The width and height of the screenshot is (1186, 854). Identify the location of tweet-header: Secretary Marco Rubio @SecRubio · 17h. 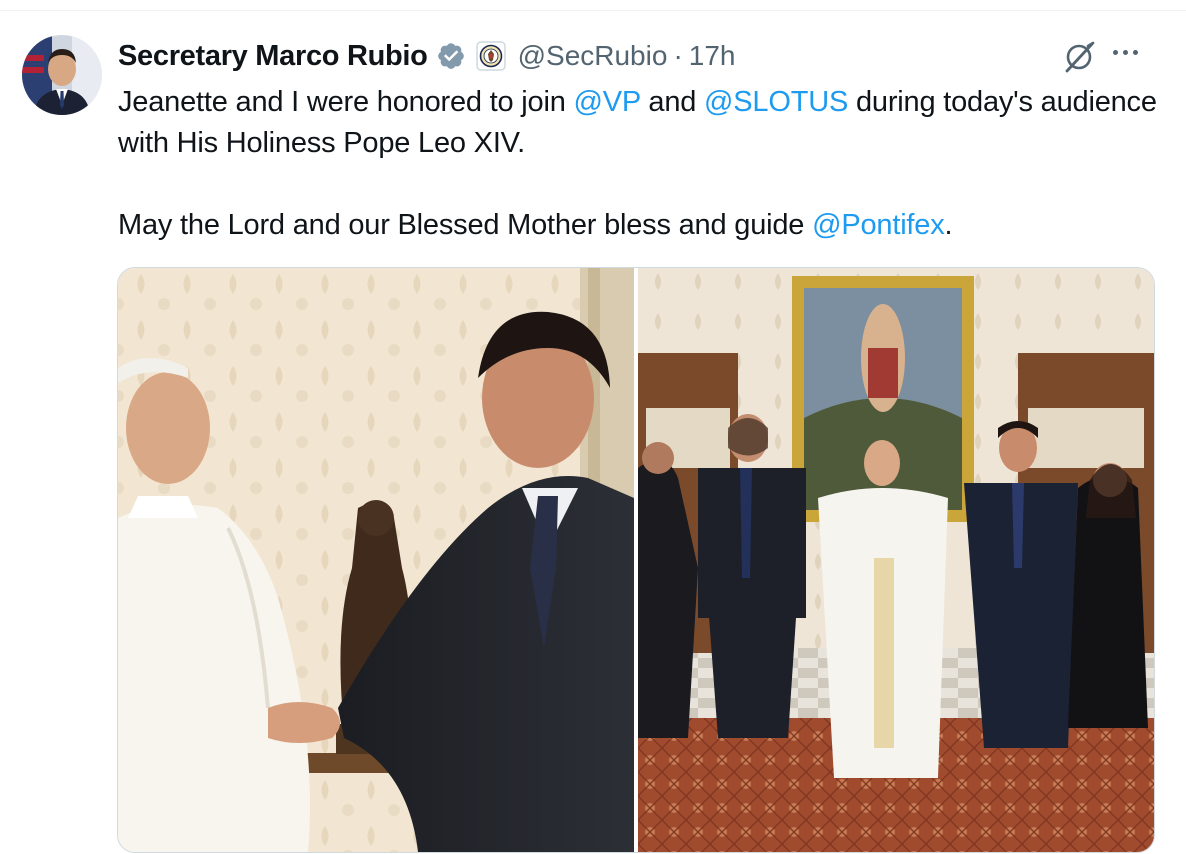
(426, 56).